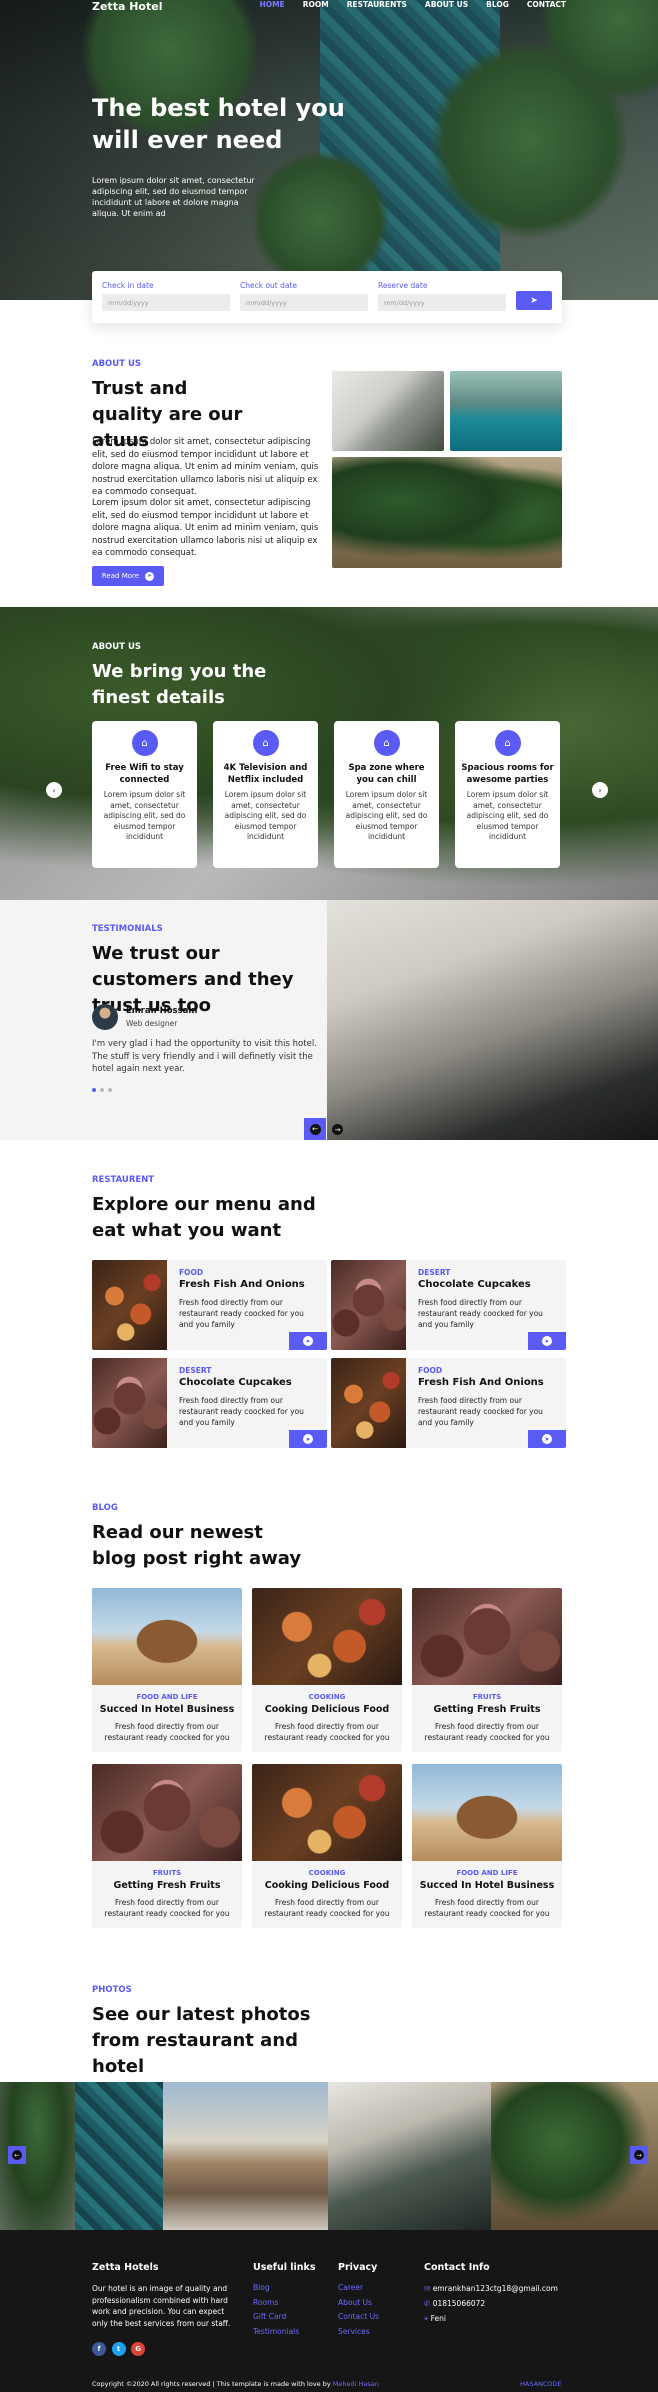 The height and width of the screenshot is (2392, 658). What do you see at coordinates (304, 302) in the screenshot?
I see `checkout-input: mm/dd/yyyy` at bounding box center [304, 302].